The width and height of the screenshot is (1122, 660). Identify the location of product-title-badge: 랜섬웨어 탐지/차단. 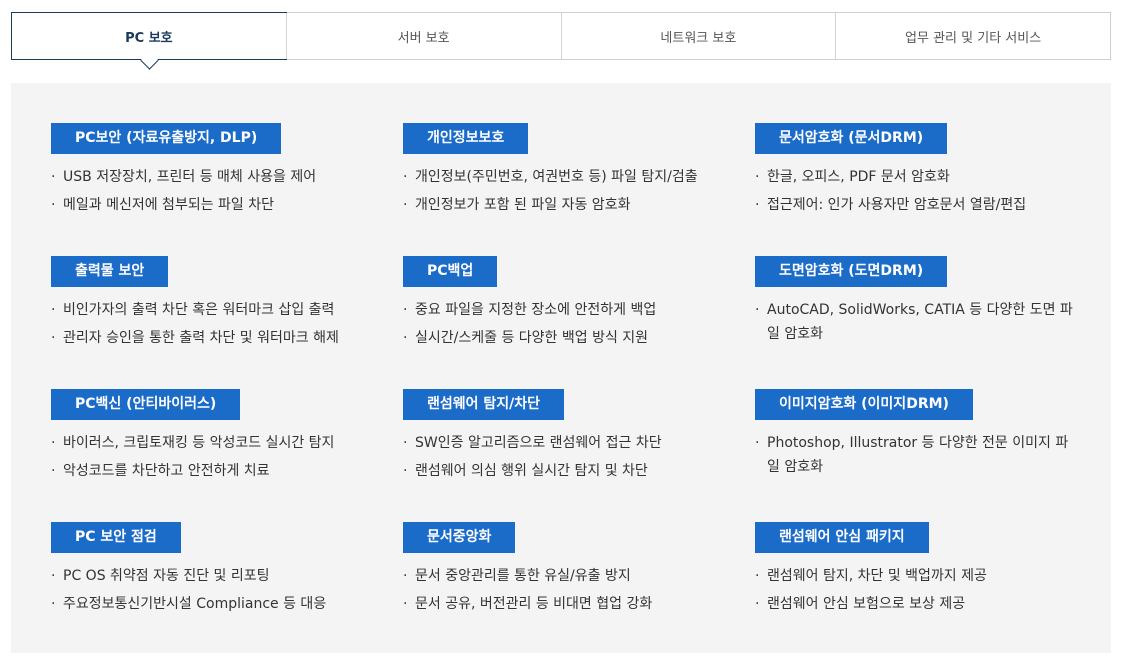
(484, 404).